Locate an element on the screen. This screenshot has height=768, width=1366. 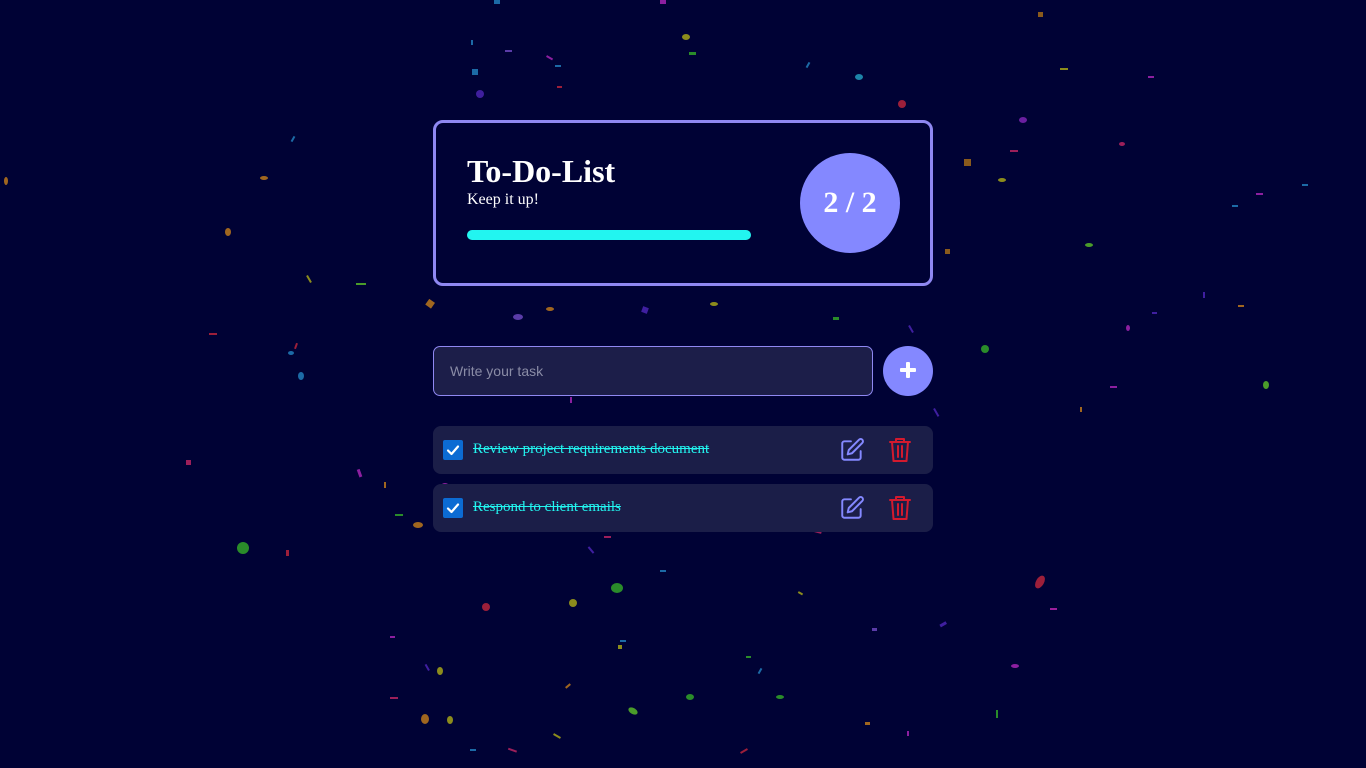
task-count-badge: 2 / 2 is located at coordinates (850, 203).